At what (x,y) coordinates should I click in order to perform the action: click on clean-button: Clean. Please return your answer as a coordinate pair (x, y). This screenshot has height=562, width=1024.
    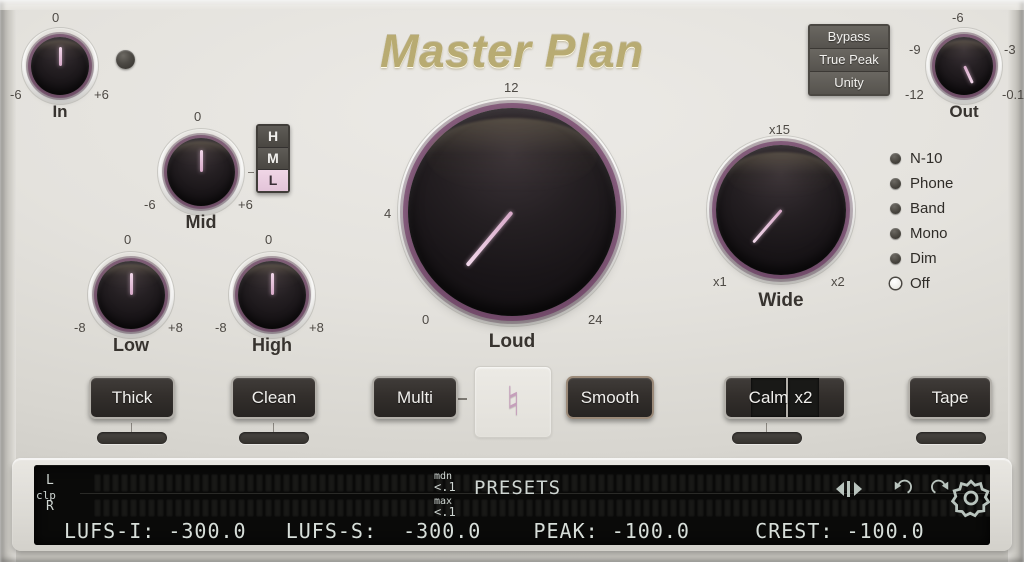
    Looking at the image, I should click on (274, 397).